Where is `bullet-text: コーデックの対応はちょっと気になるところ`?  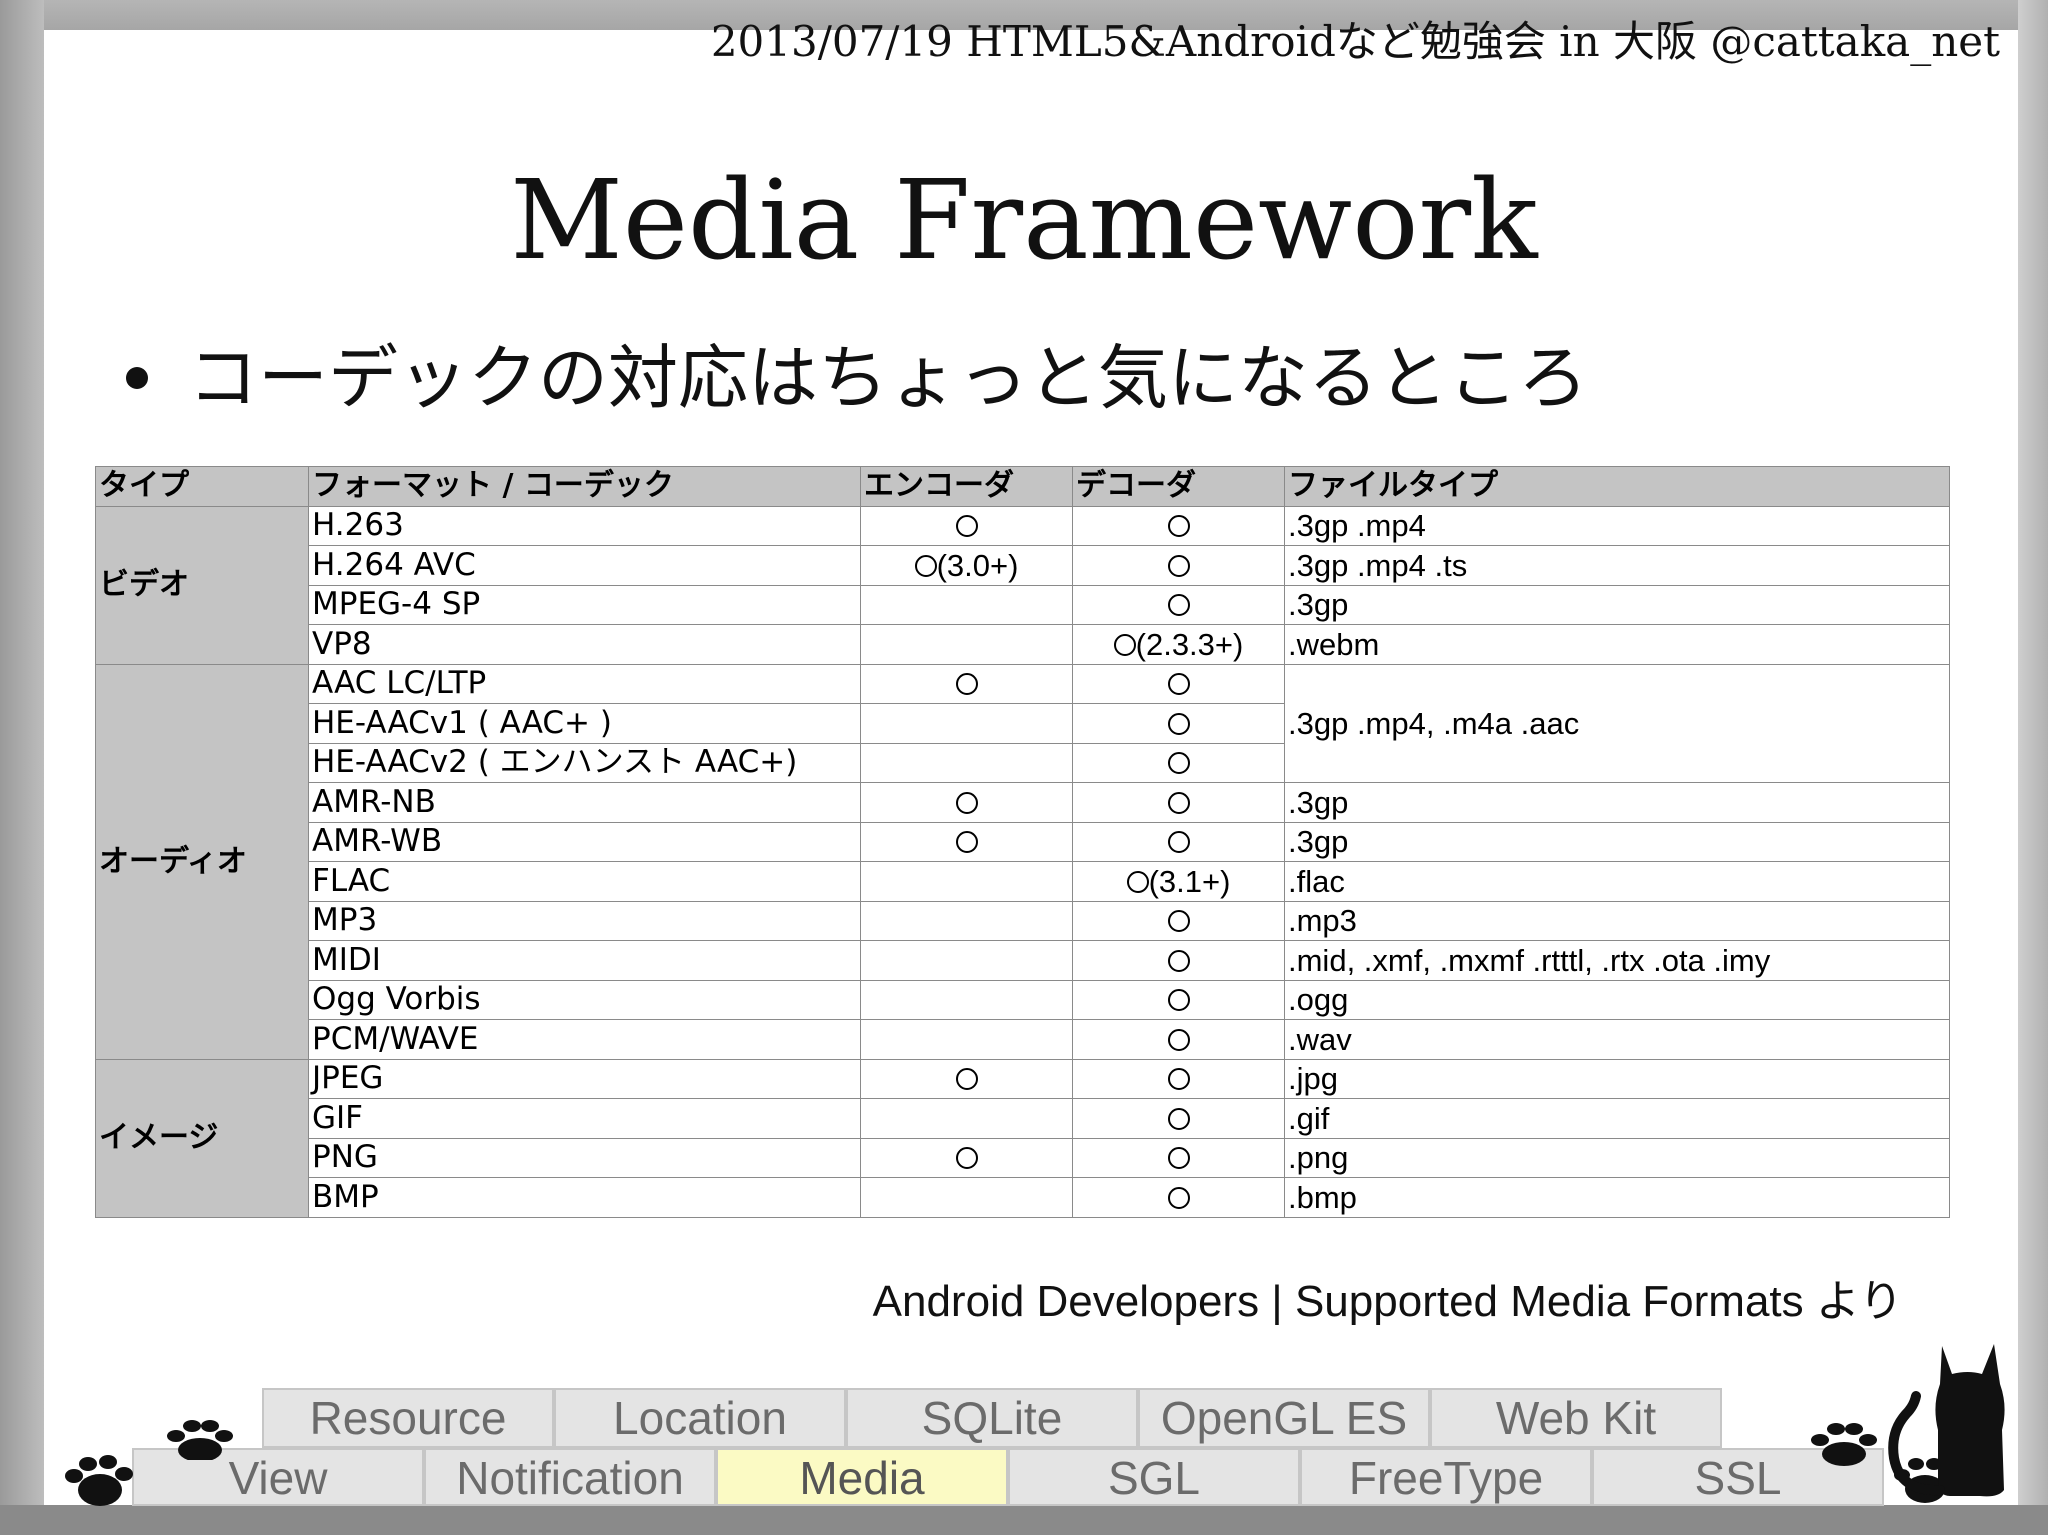
bullet-text: コーデックの対応はちょっと気になるところ is located at coordinates (888, 378).